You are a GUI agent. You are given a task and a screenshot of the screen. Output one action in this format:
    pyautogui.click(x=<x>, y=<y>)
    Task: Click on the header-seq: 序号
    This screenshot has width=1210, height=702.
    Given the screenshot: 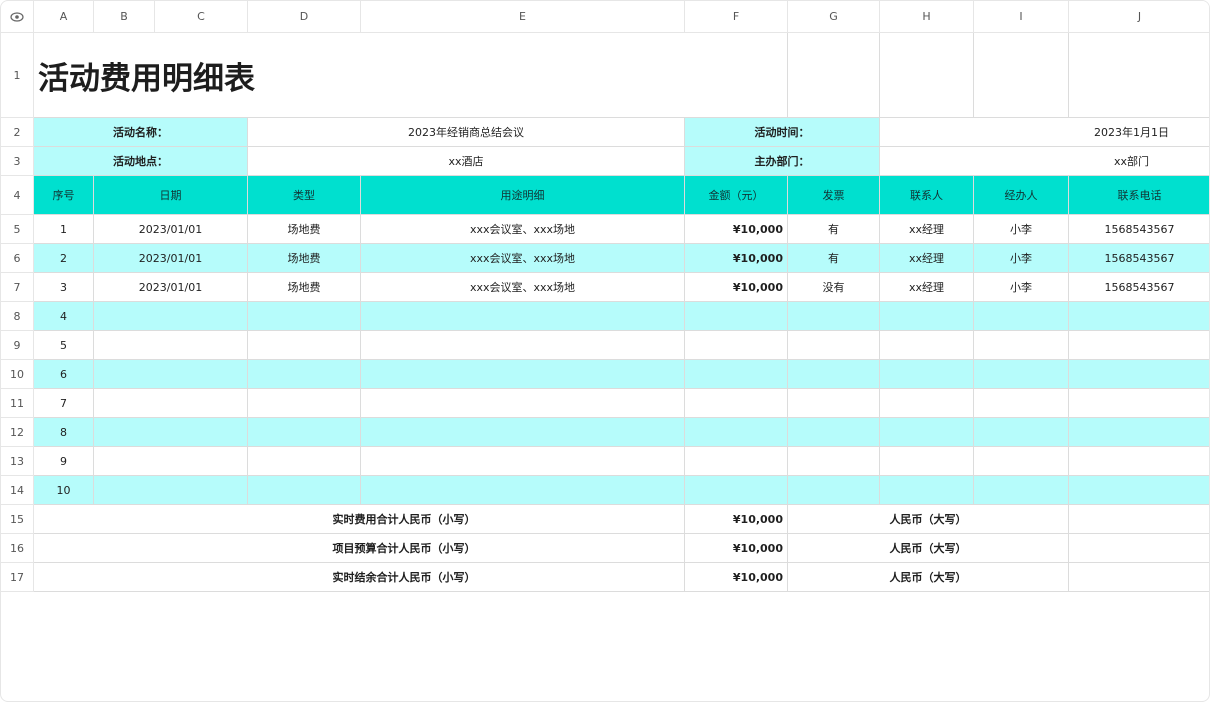 What is the action you would take?
    pyautogui.click(x=64, y=195)
    